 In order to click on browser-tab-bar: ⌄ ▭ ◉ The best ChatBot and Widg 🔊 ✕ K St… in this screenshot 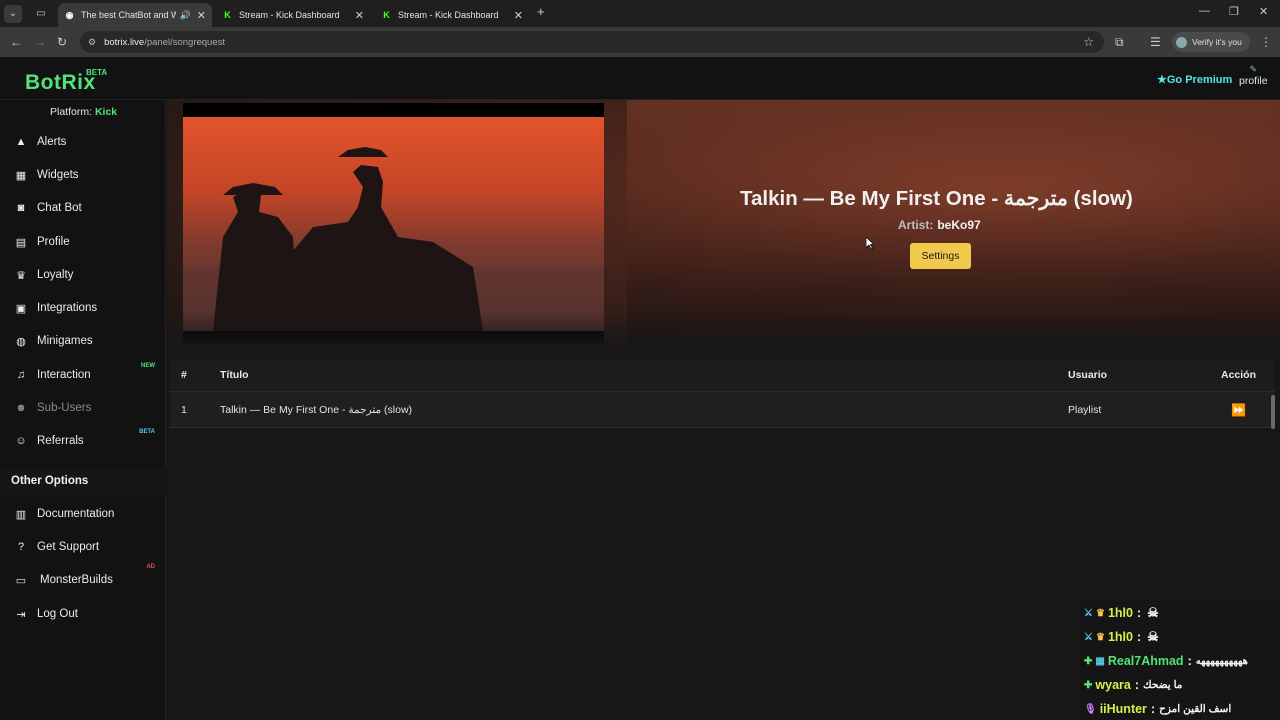, I will do `click(640, 13)`.